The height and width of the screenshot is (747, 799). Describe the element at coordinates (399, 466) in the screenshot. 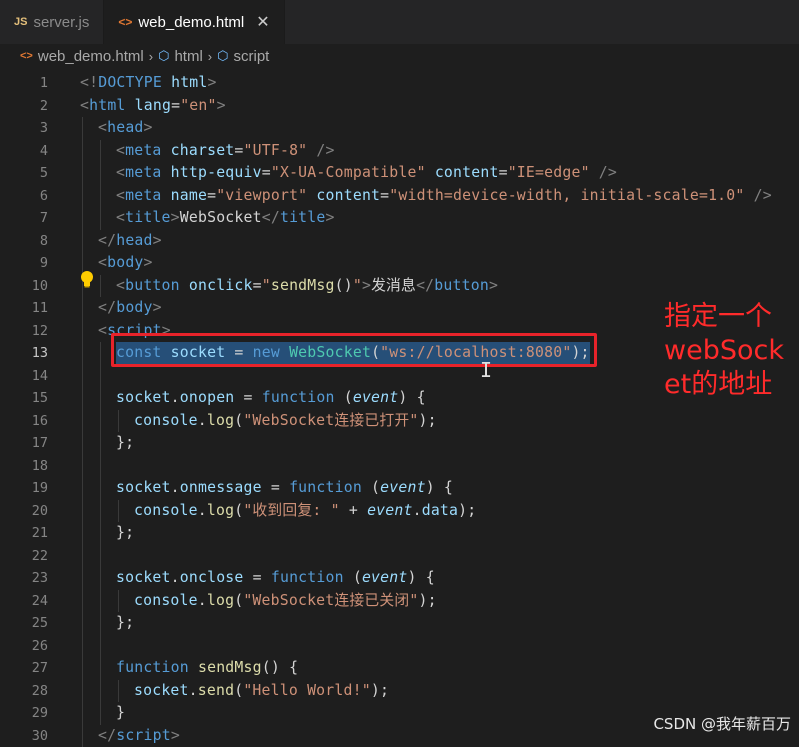

I see `code-line: 18` at that location.